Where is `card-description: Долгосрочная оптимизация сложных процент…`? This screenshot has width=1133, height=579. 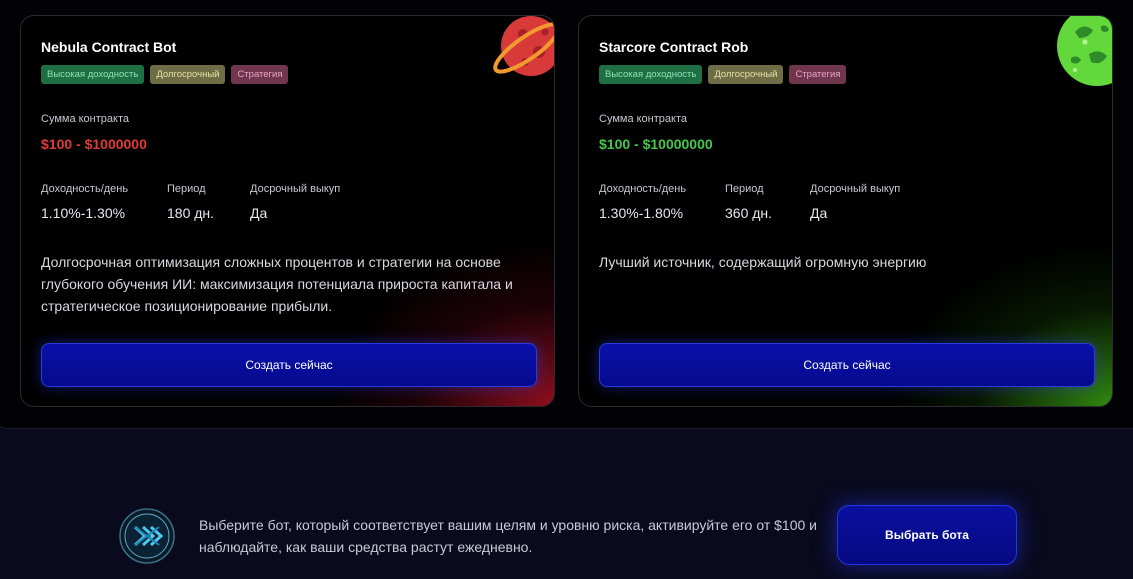 card-description: Долгосрочная оптимизация сложных процент… is located at coordinates (277, 284).